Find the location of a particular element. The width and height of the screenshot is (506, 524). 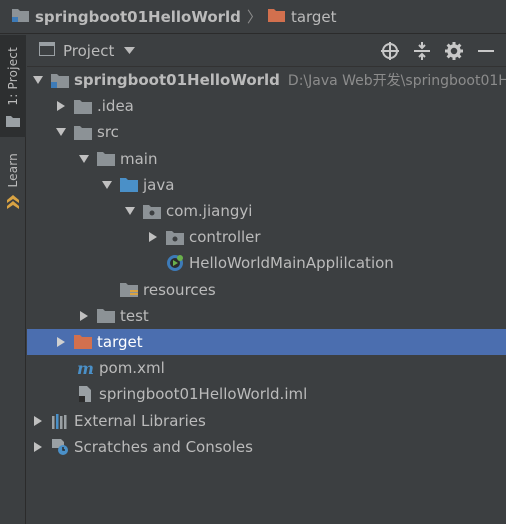

collapse-icon is located at coordinates (422, 51).